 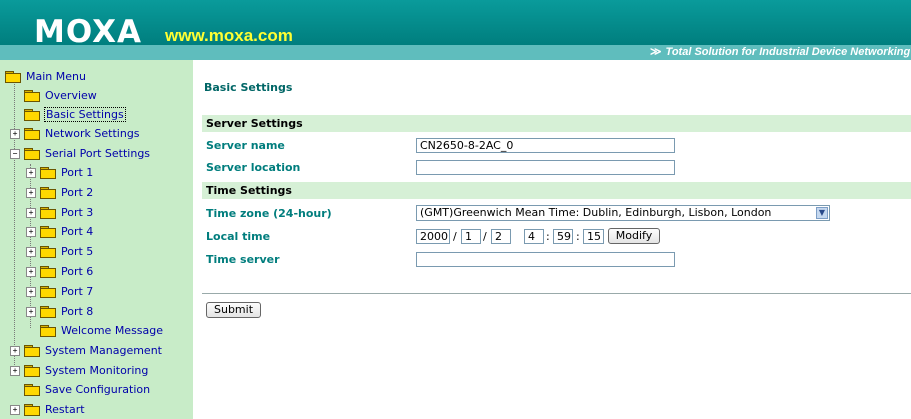 What do you see at coordinates (269, 213) in the screenshot?
I see `time-zone-label: Time zone (24-hour)` at bounding box center [269, 213].